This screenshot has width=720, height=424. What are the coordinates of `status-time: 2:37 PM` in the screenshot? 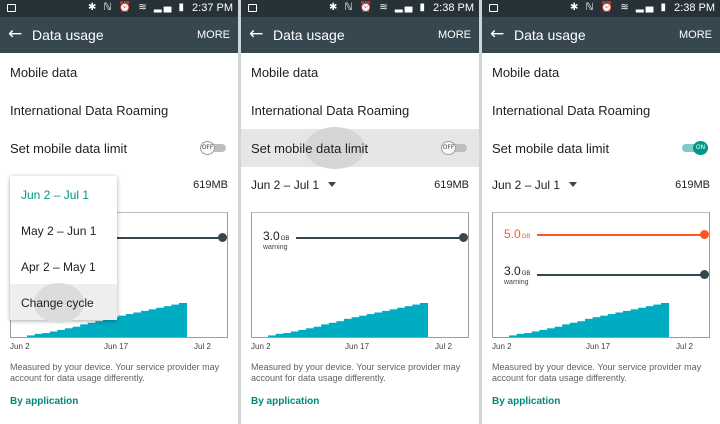 It's located at (212, 8).